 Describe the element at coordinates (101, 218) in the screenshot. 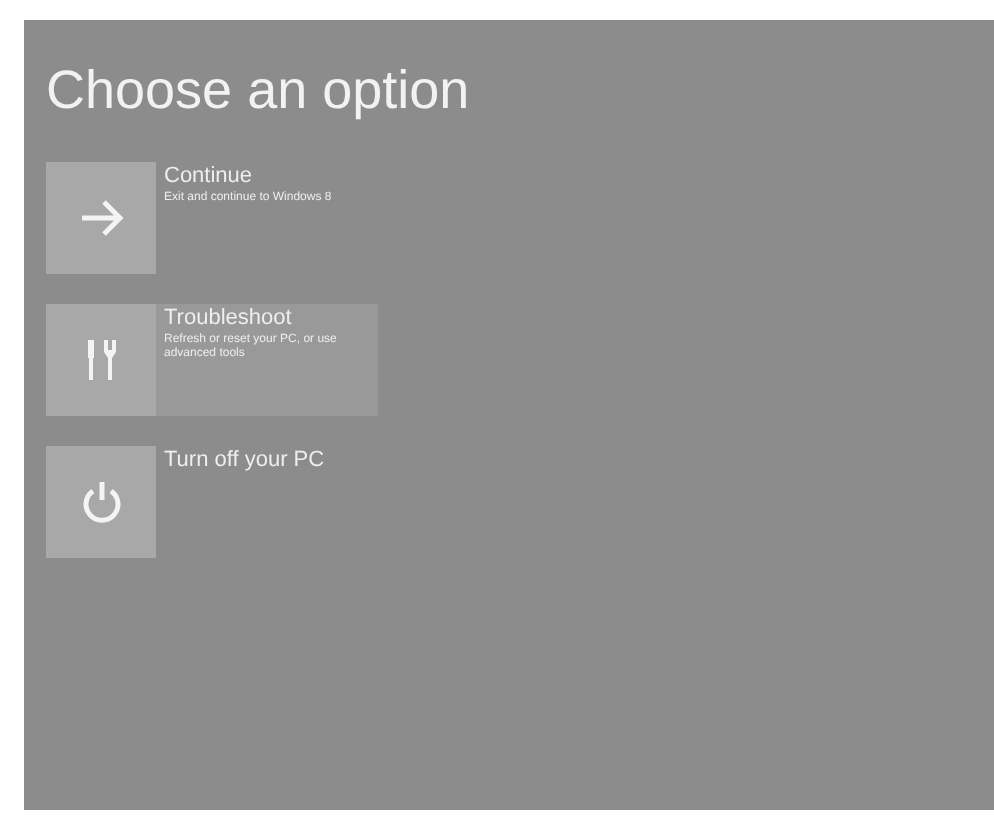

I see `arrow-right-icon` at that location.